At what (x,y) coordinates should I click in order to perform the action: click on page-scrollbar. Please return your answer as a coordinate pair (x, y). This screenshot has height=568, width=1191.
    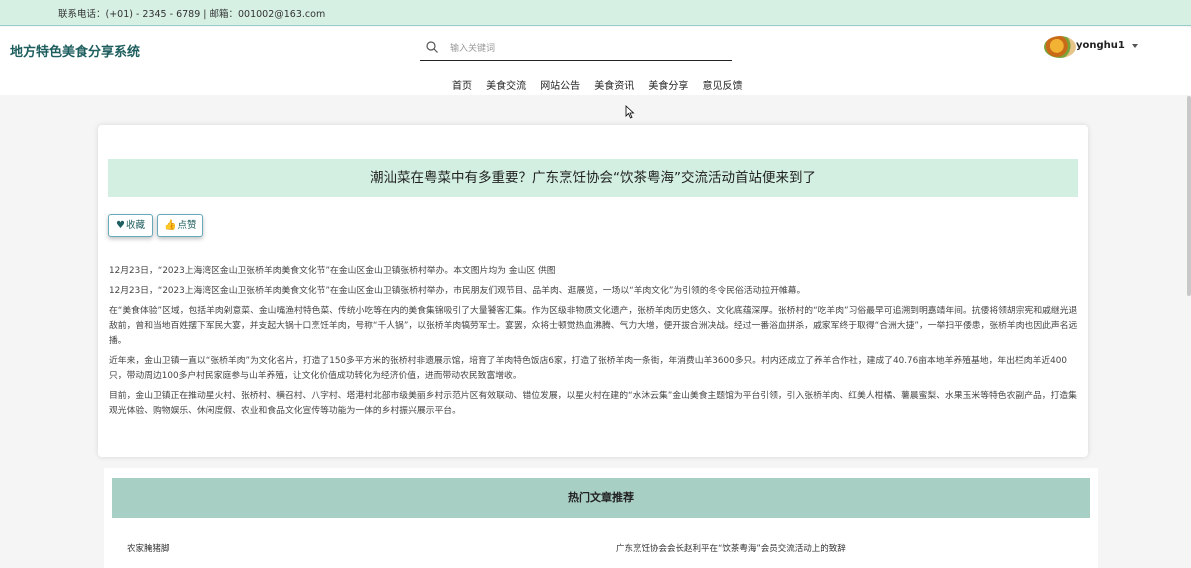
    Looking at the image, I should click on (1189, 196).